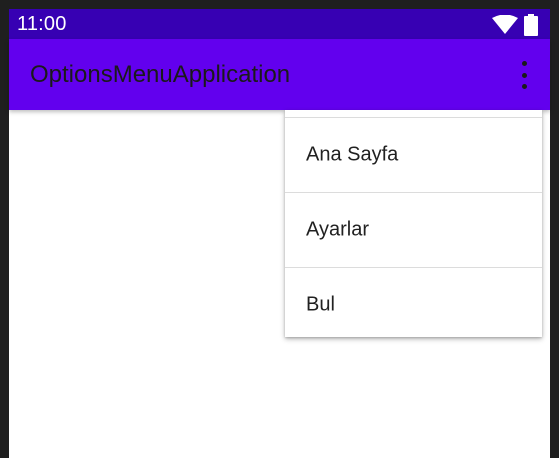 This screenshot has height=458, width=559. I want to click on menu-item-bul: Bul, so click(413, 305).